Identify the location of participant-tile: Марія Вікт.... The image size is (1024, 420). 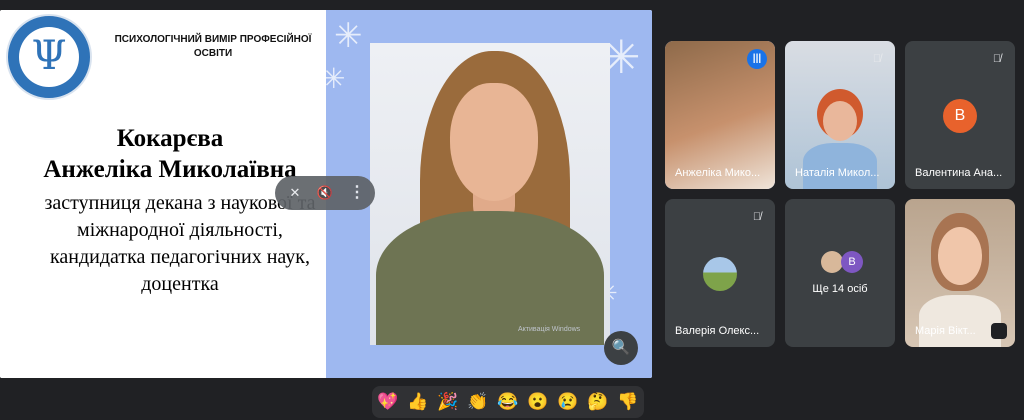
(960, 273).